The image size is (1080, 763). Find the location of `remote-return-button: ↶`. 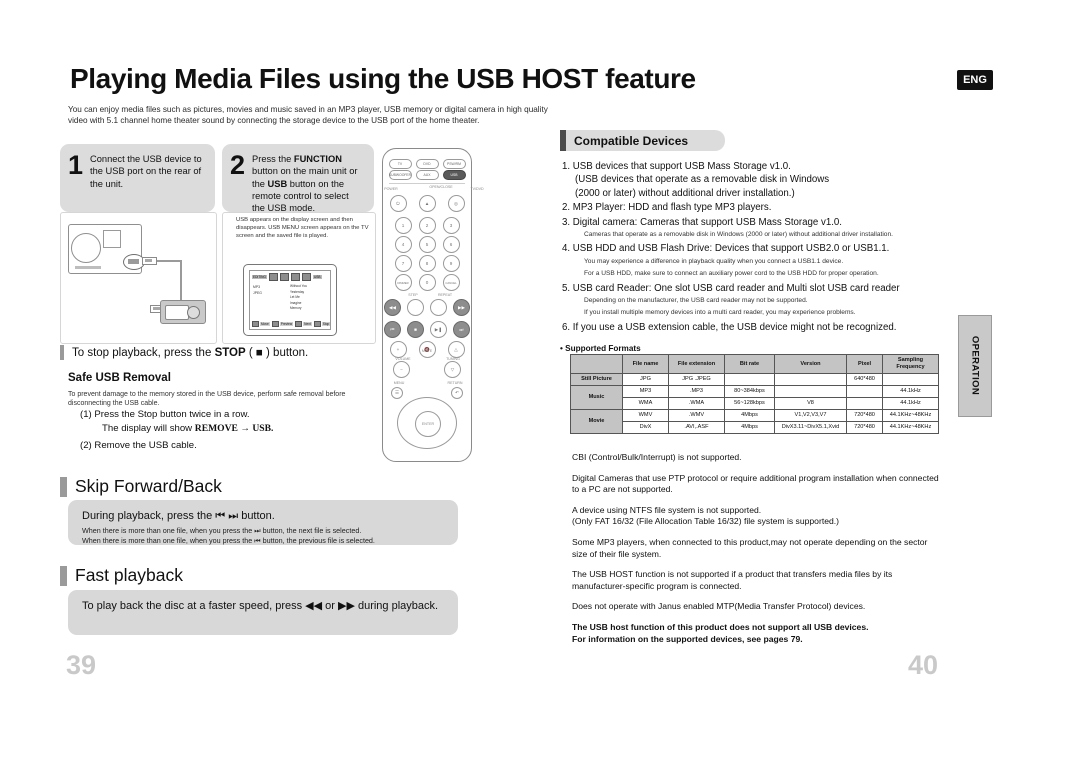

remote-return-button: ↶ is located at coordinates (457, 393).